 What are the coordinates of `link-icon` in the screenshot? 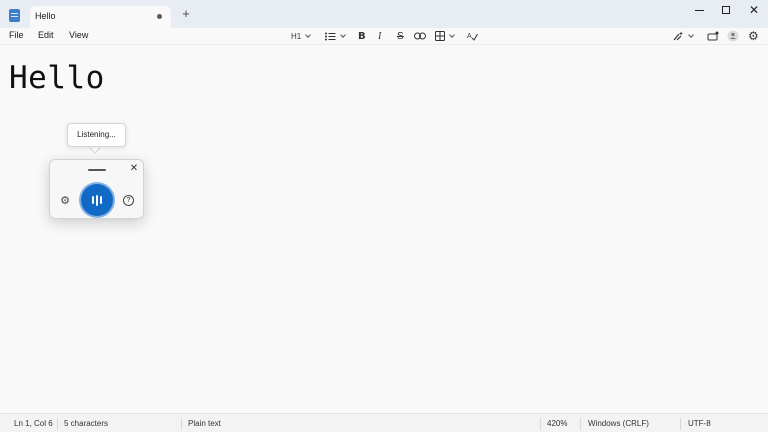 It's located at (420, 36).